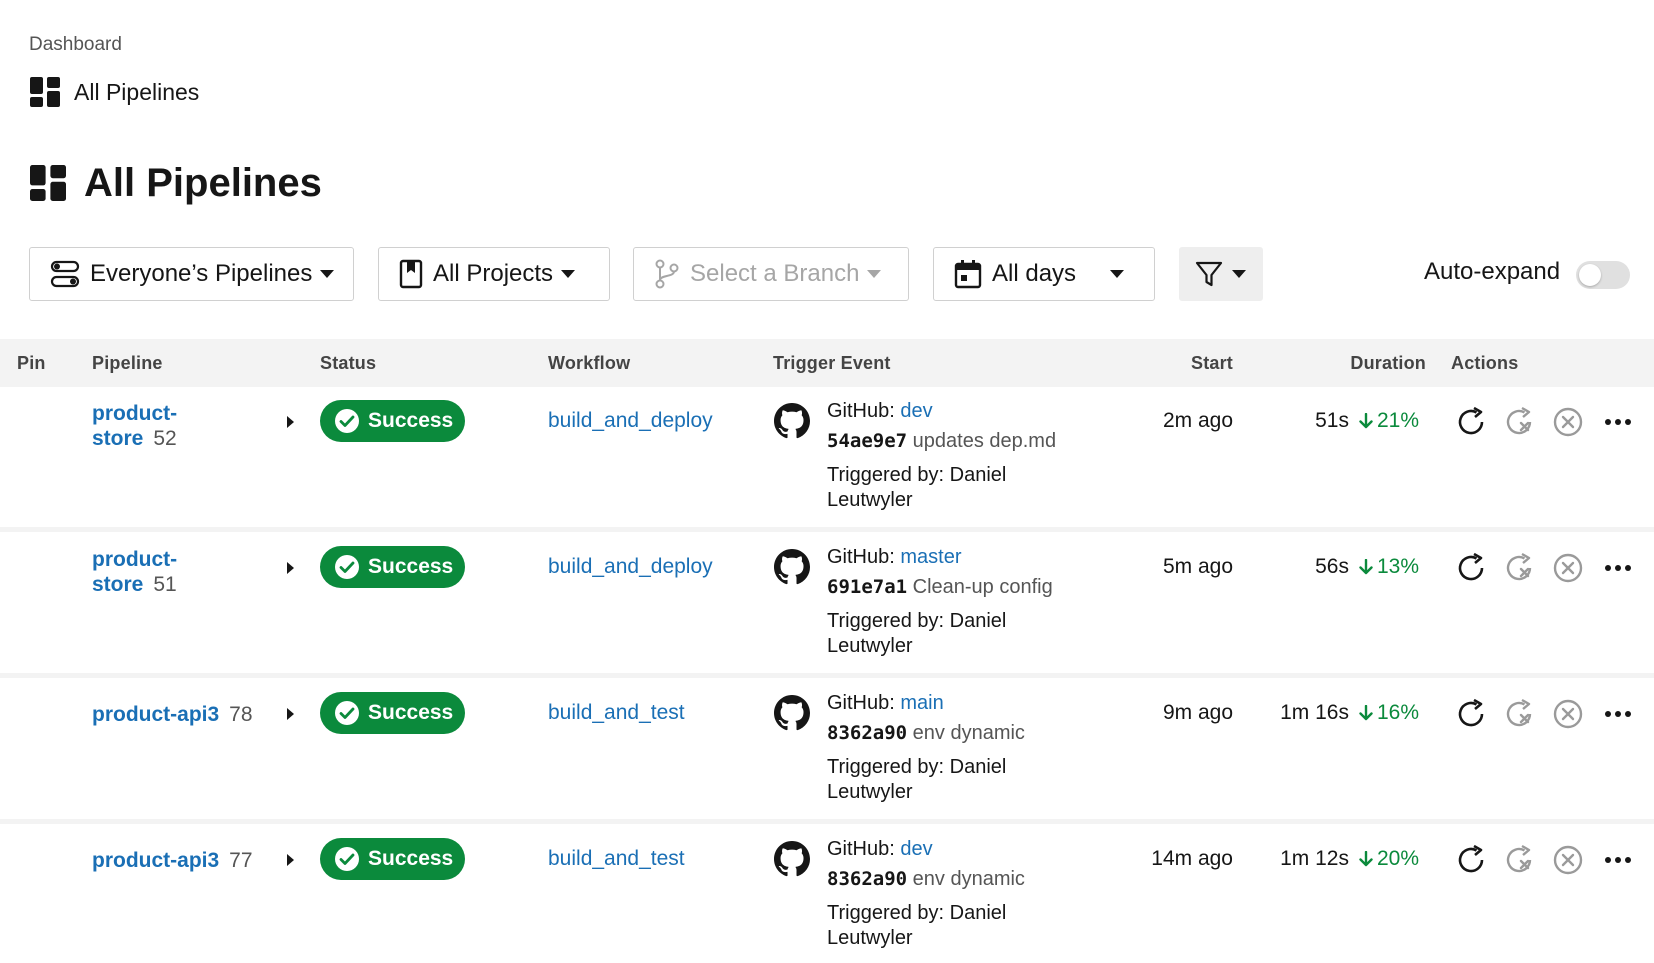 The height and width of the screenshot is (963, 1654). What do you see at coordinates (75, 45) in the screenshot?
I see `breadcrumb-dashboard: Dashboard` at bounding box center [75, 45].